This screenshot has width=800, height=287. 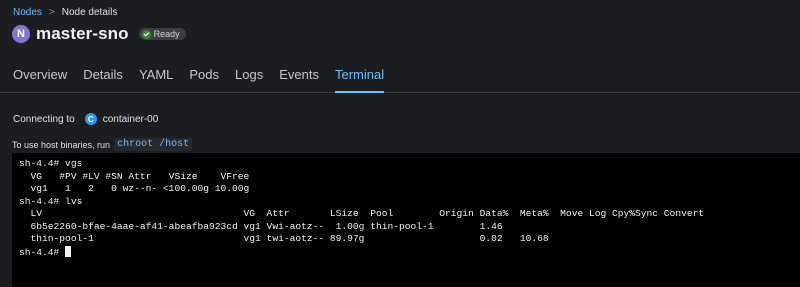 What do you see at coordinates (299, 75) in the screenshot?
I see `tab-events: Events` at bounding box center [299, 75].